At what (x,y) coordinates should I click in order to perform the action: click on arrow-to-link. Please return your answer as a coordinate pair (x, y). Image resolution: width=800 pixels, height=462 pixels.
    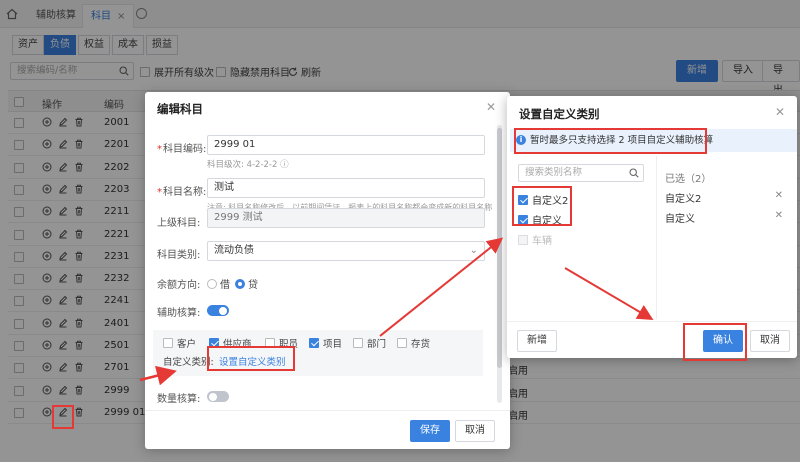
    Looking at the image, I should click on (158, 375).